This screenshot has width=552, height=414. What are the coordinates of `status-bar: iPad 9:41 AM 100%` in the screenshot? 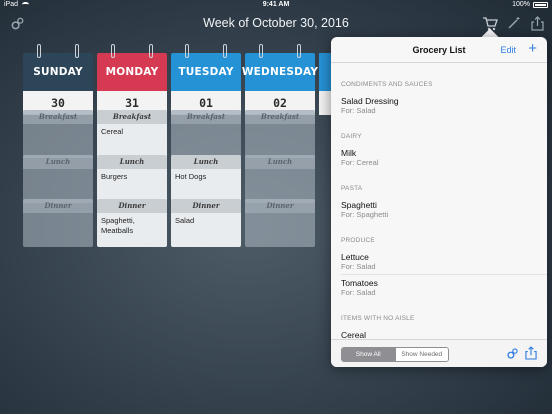 It's located at (276, 5).